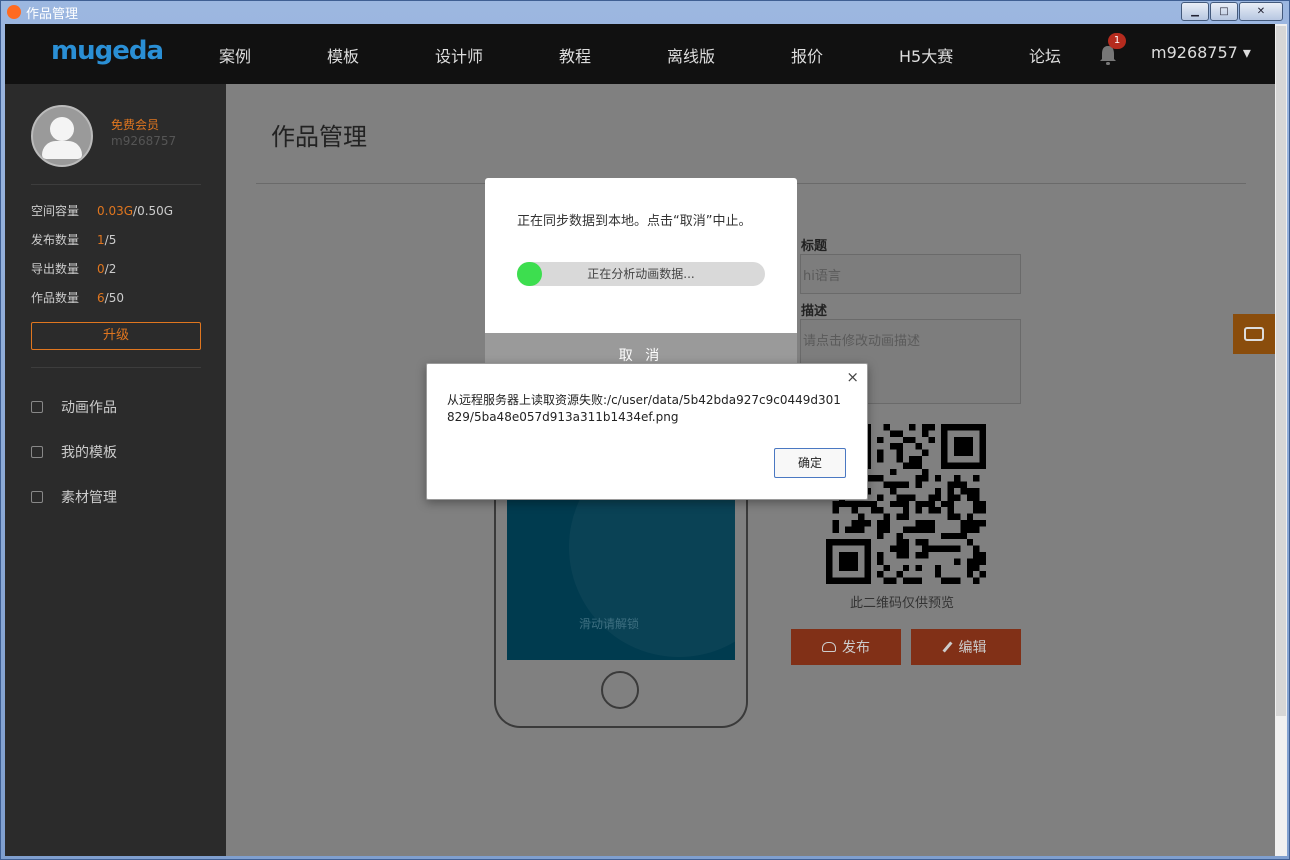 The width and height of the screenshot is (1290, 860). Describe the element at coordinates (115, 211) in the screenshot. I see `stat-used: 0.03G` at that location.